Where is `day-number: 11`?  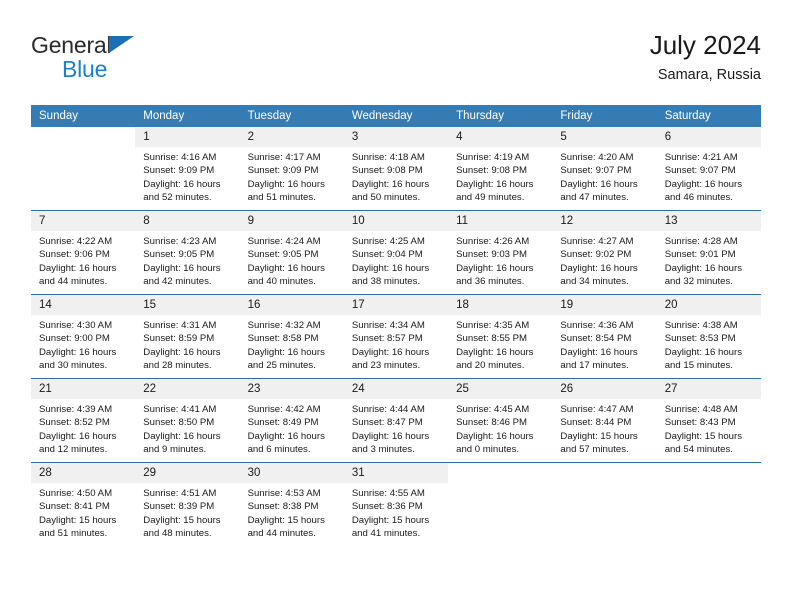
day-number: 11 is located at coordinates (500, 221).